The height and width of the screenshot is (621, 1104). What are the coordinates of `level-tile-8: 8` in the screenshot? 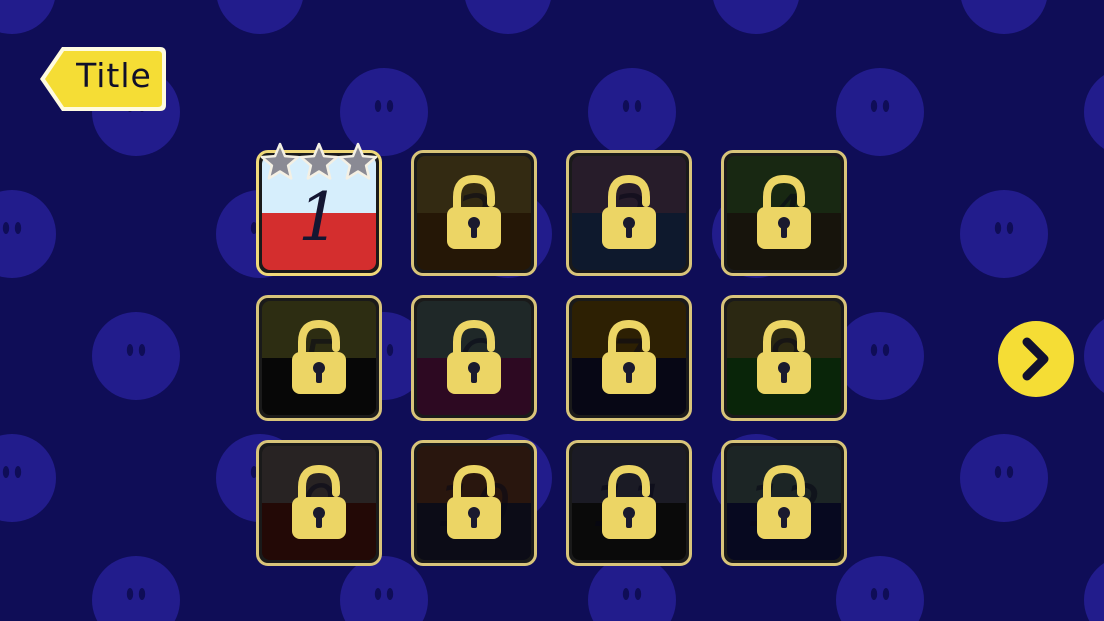 It's located at (784, 358).